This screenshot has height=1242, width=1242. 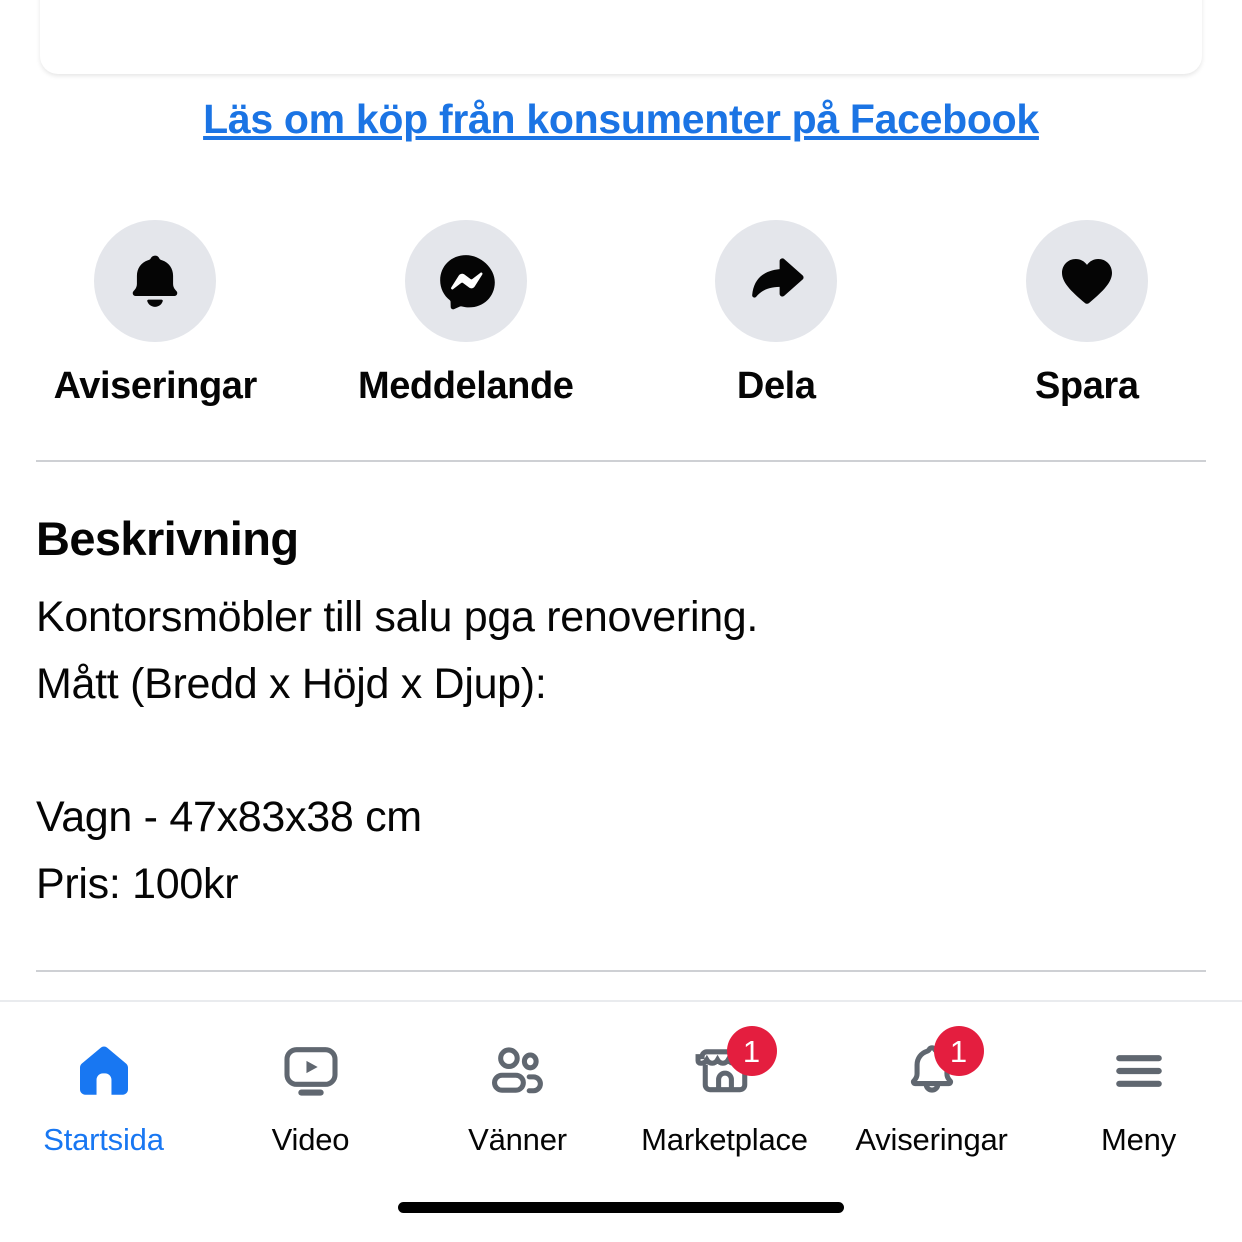 I want to click on bell-filled-icon, so click(x=155, y=281).